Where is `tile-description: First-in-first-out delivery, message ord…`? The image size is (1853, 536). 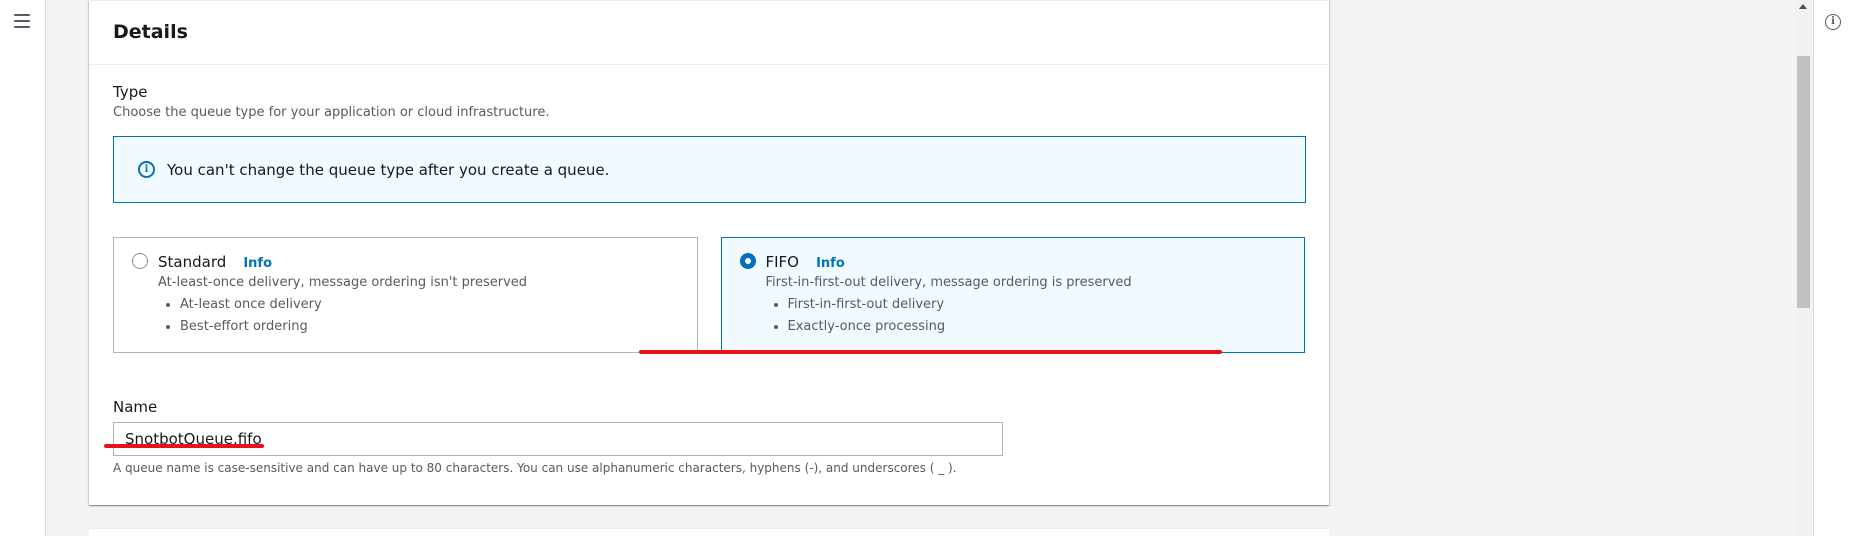
tile-description: First-in-first-out delivery, message ord… is located at coordinates (948, 282).